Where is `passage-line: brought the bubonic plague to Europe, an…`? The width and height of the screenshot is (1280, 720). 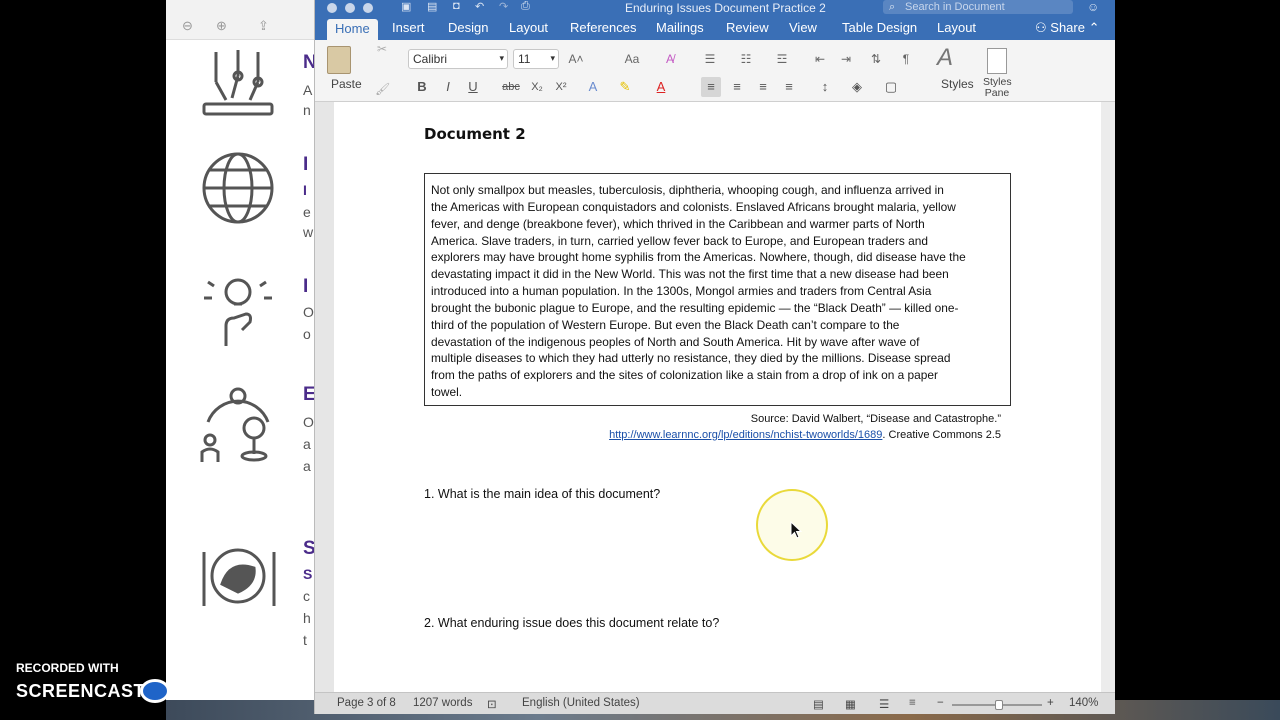 passage-line: brought the bubonic plague to Europe, an… is located at coordinates (695, 307).